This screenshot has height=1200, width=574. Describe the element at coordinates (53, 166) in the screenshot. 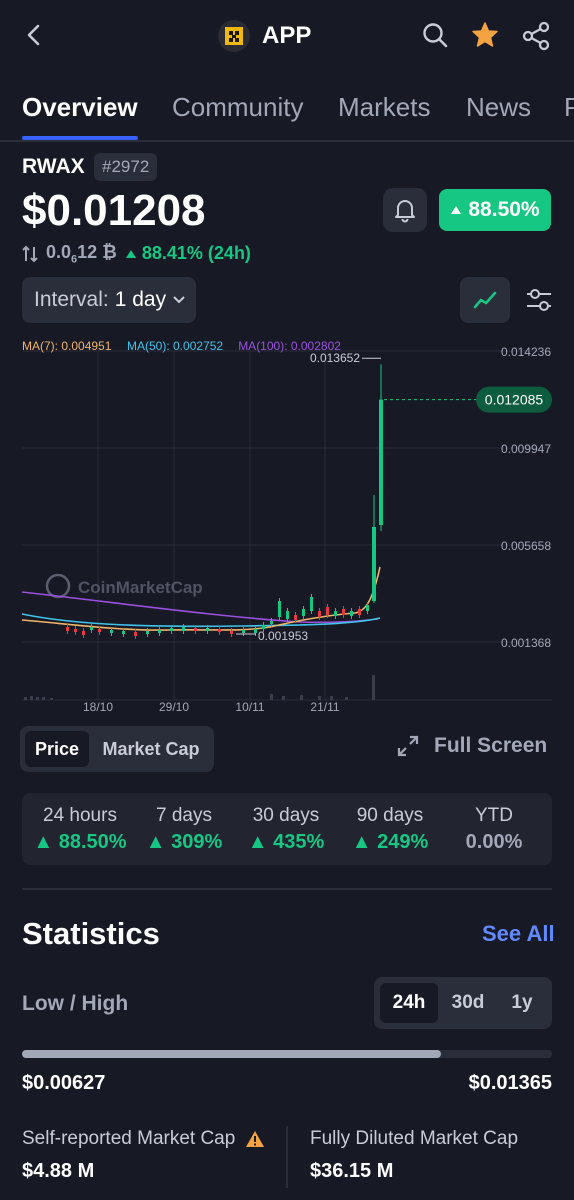

I see `coin-symbol: RWAX` at that location.